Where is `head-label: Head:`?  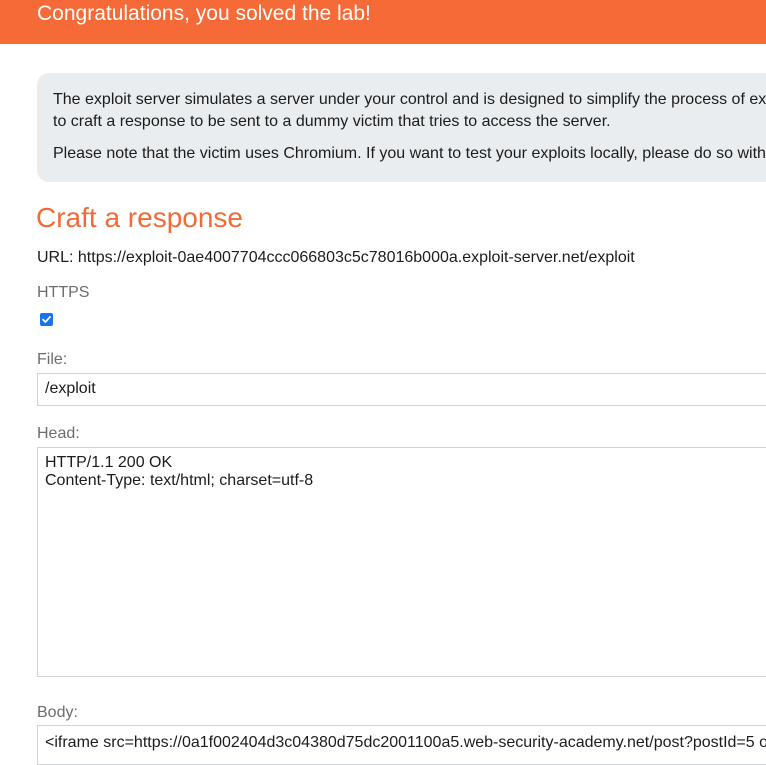
head-label: Head: is located at coordinates (58, 433).